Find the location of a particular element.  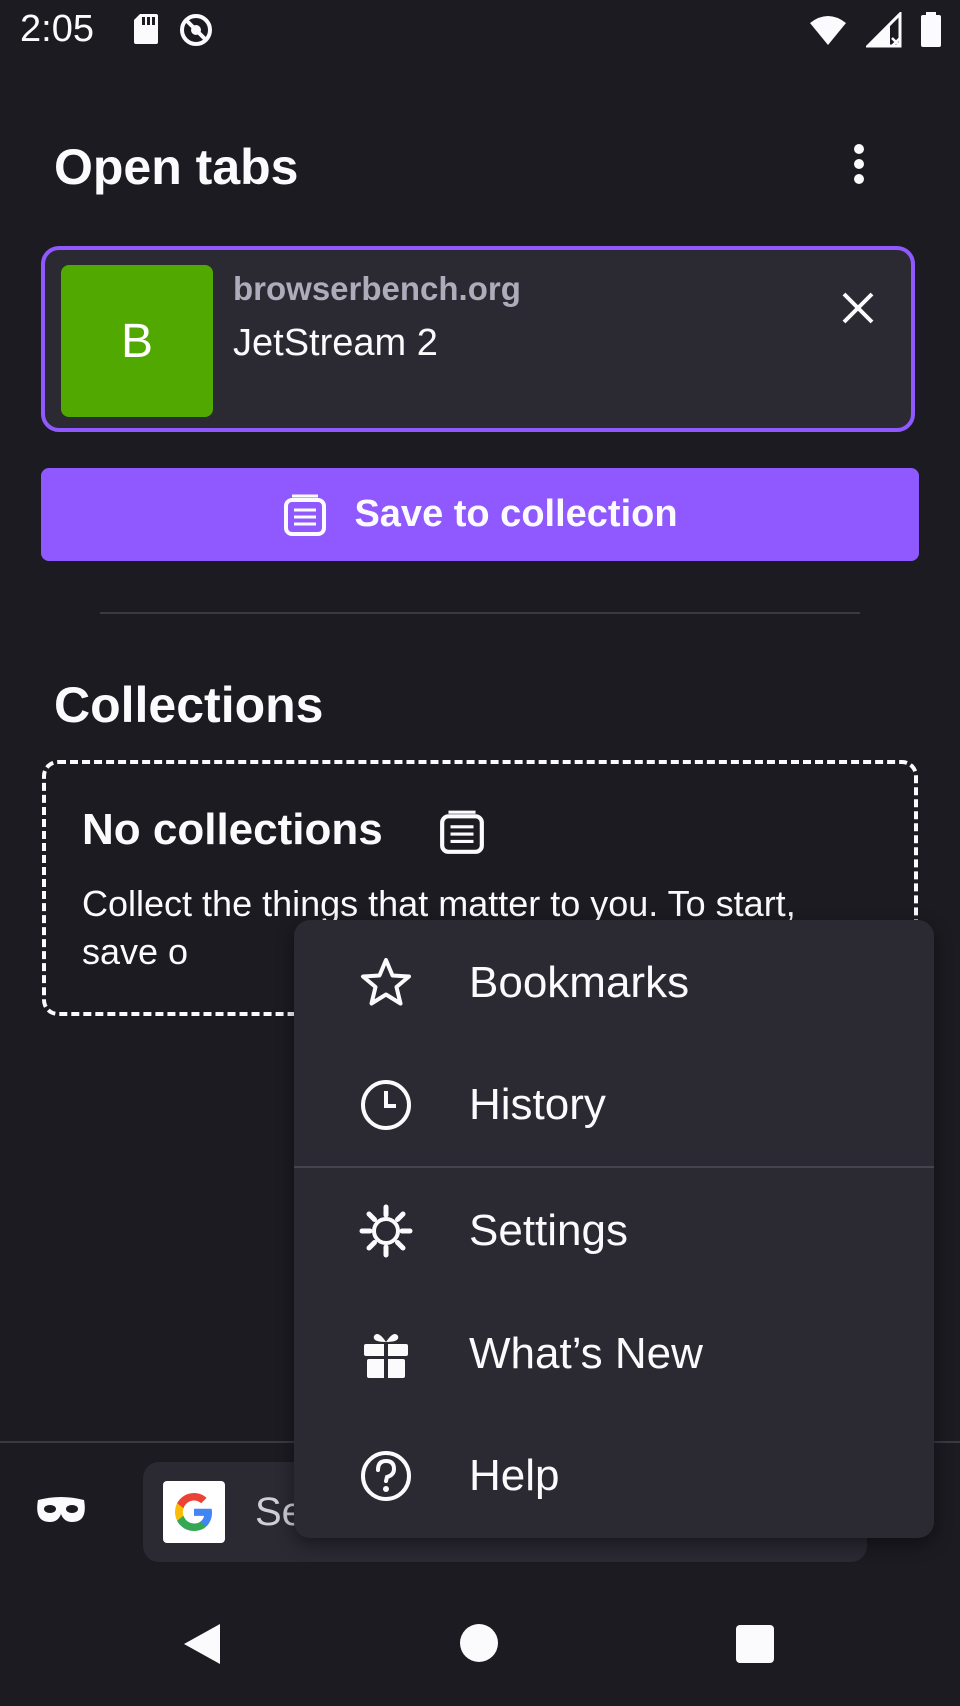

tab-url: browserbench.org is located at coordinates (377, 288).